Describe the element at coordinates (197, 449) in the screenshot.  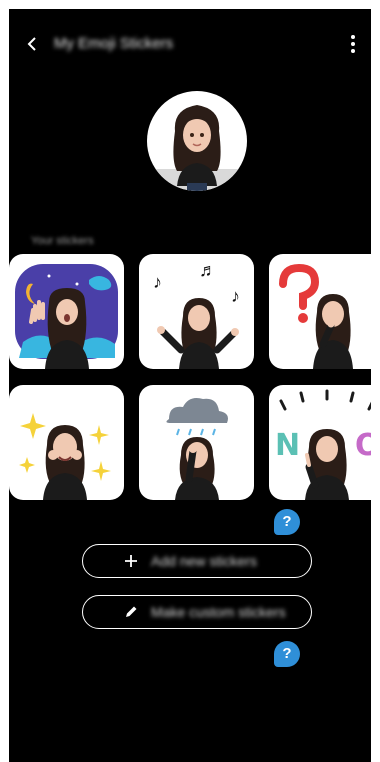
I see `sticker-rain-cloud-icon` at that location.